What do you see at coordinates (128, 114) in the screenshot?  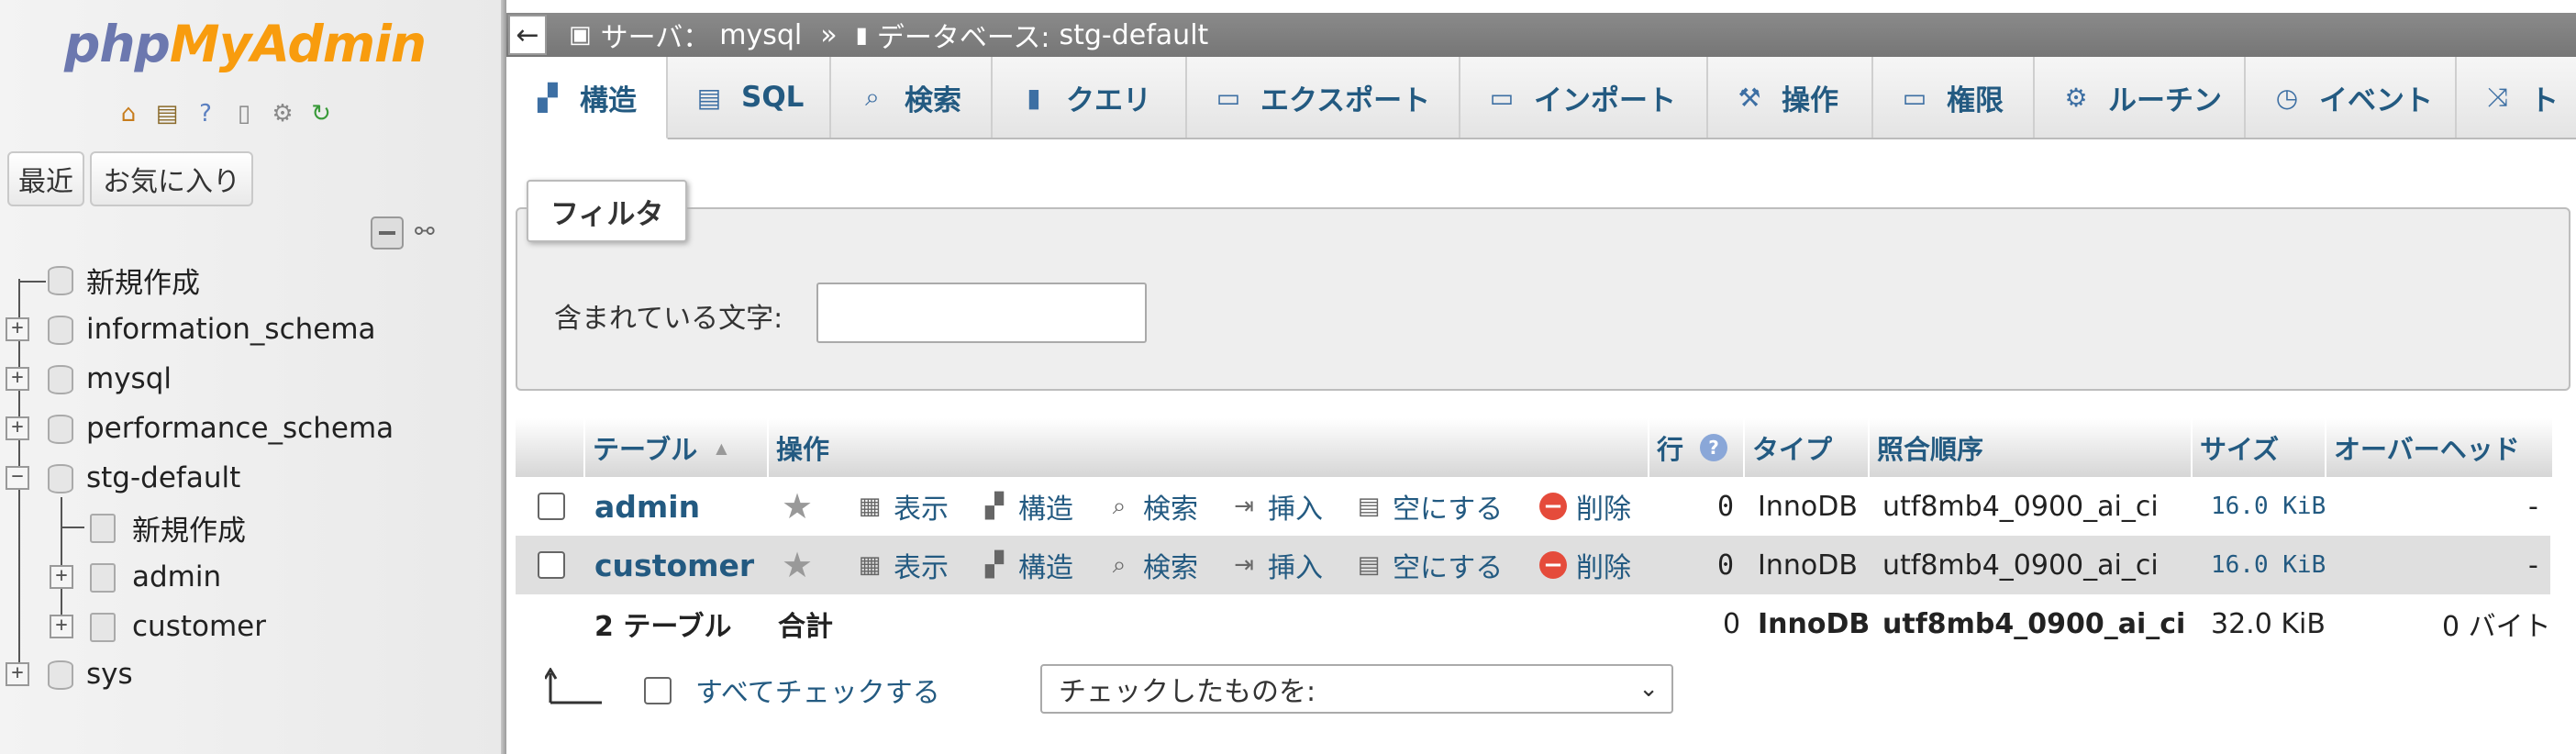 I see `home-icon: ⌂` at bounding box center [128, 114].